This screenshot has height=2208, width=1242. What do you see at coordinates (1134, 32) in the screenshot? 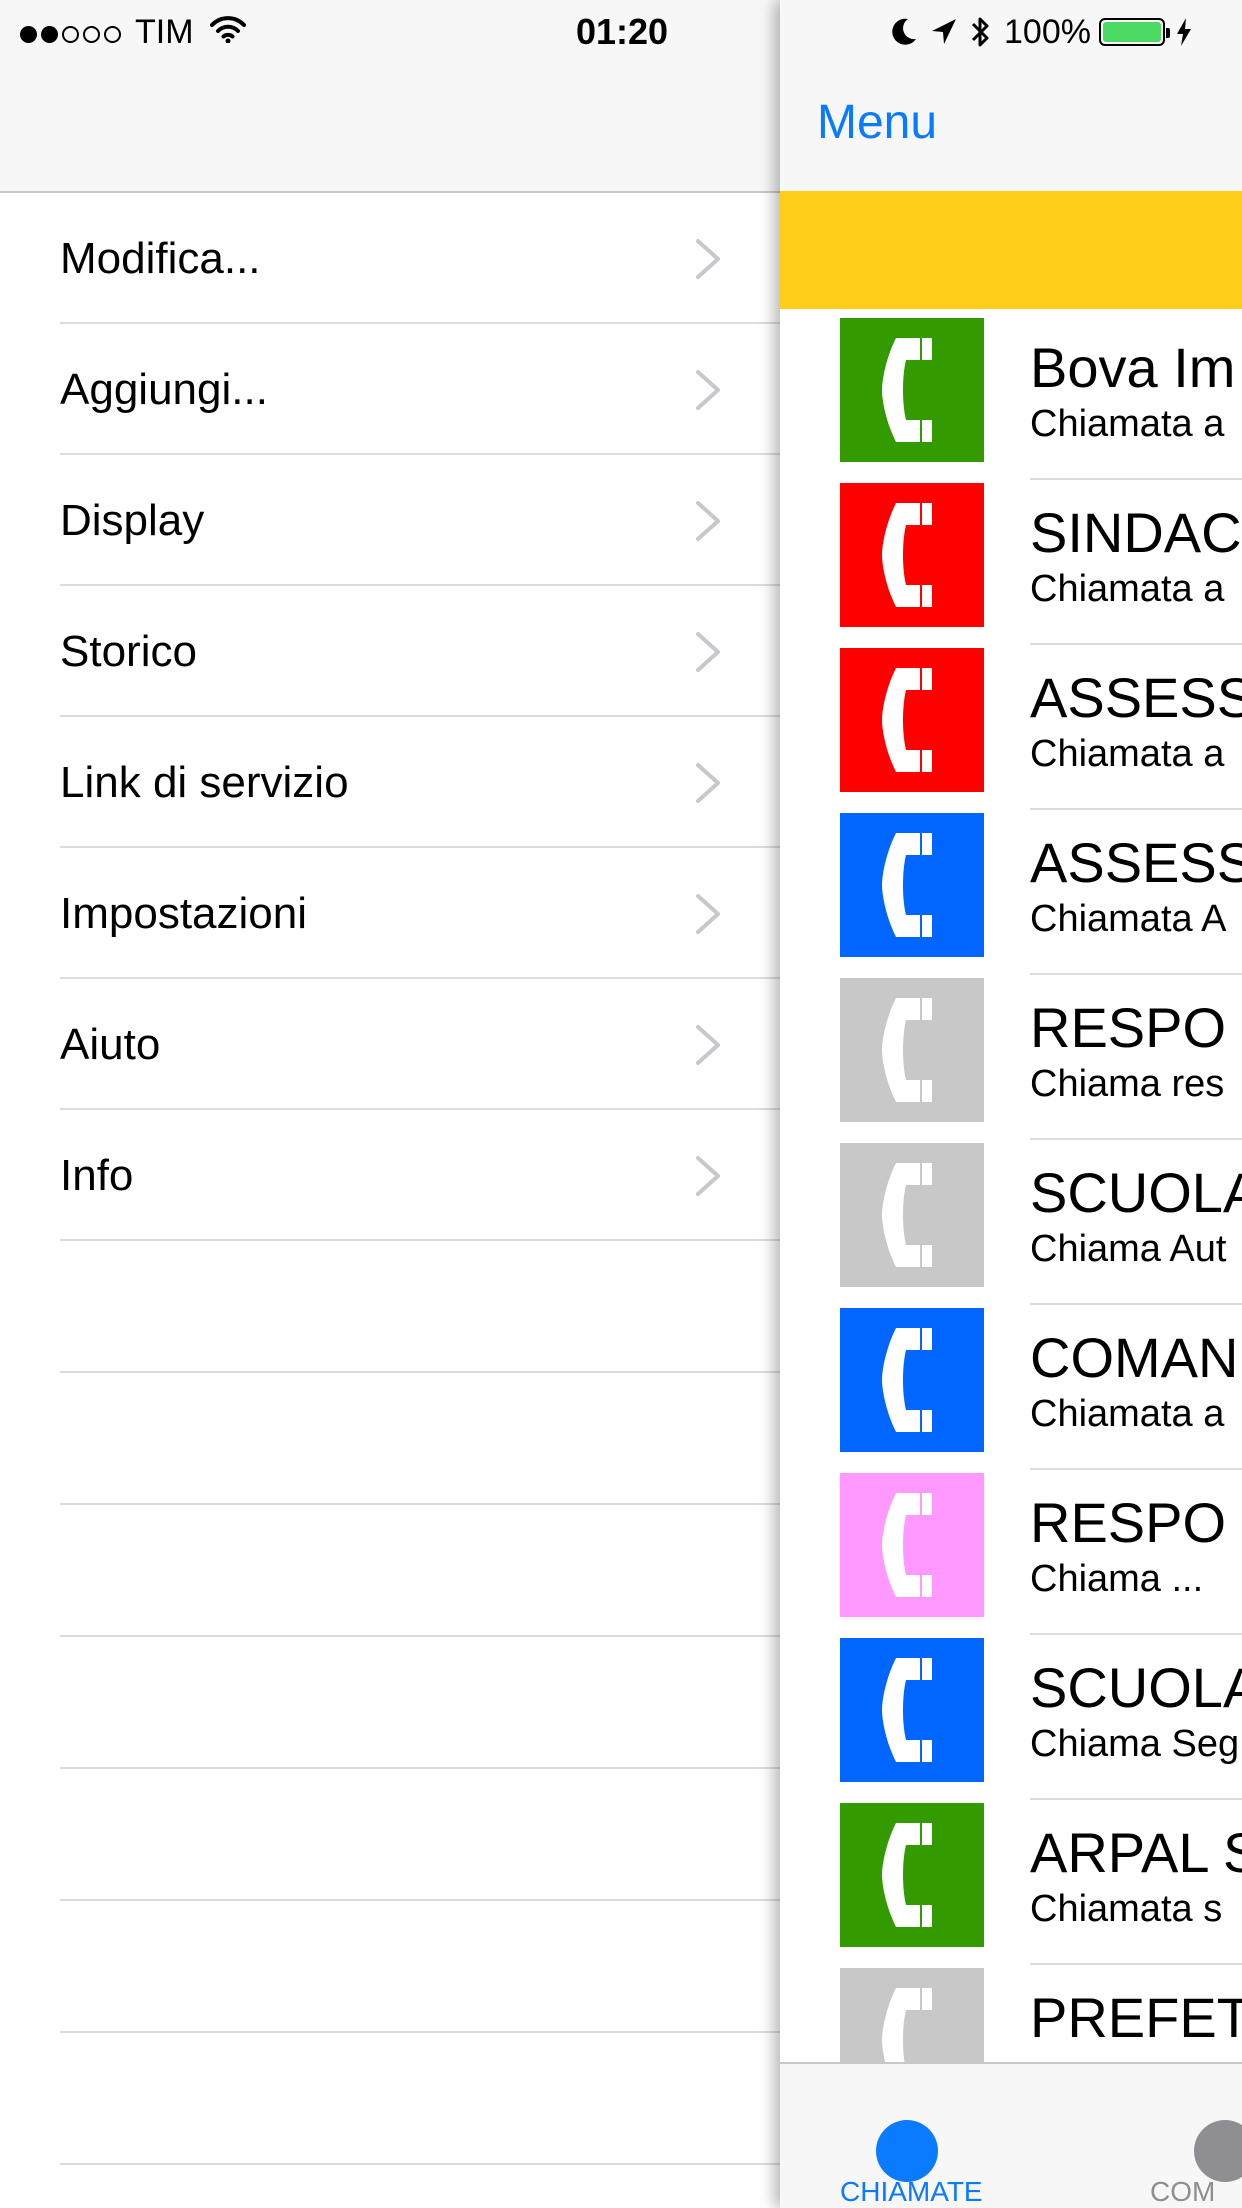
I see `battery-icon` at bounding box center [1134, 32].